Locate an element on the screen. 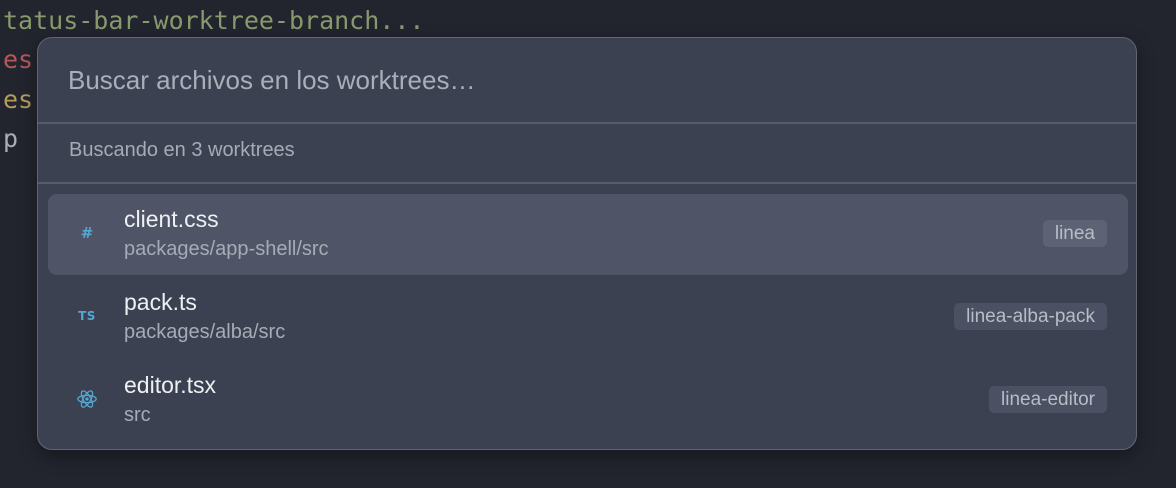 Image resolution: width=1176 pixels, height=488 pixels. css-hash-icon: # is located at coordinates (87, 233).